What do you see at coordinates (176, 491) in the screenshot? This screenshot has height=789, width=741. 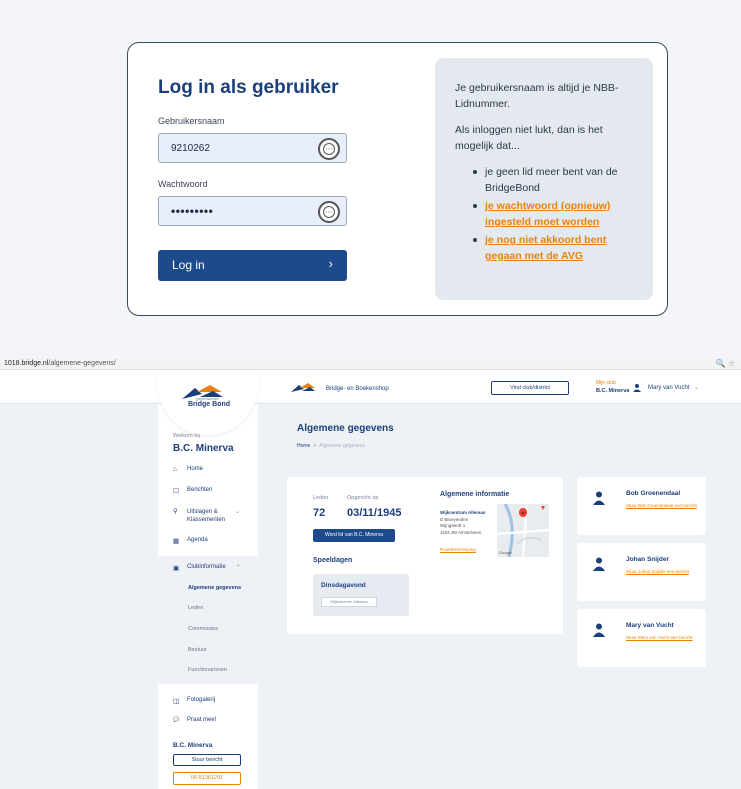 I see `message-icon: ☐` at bounding box center [176, 491].